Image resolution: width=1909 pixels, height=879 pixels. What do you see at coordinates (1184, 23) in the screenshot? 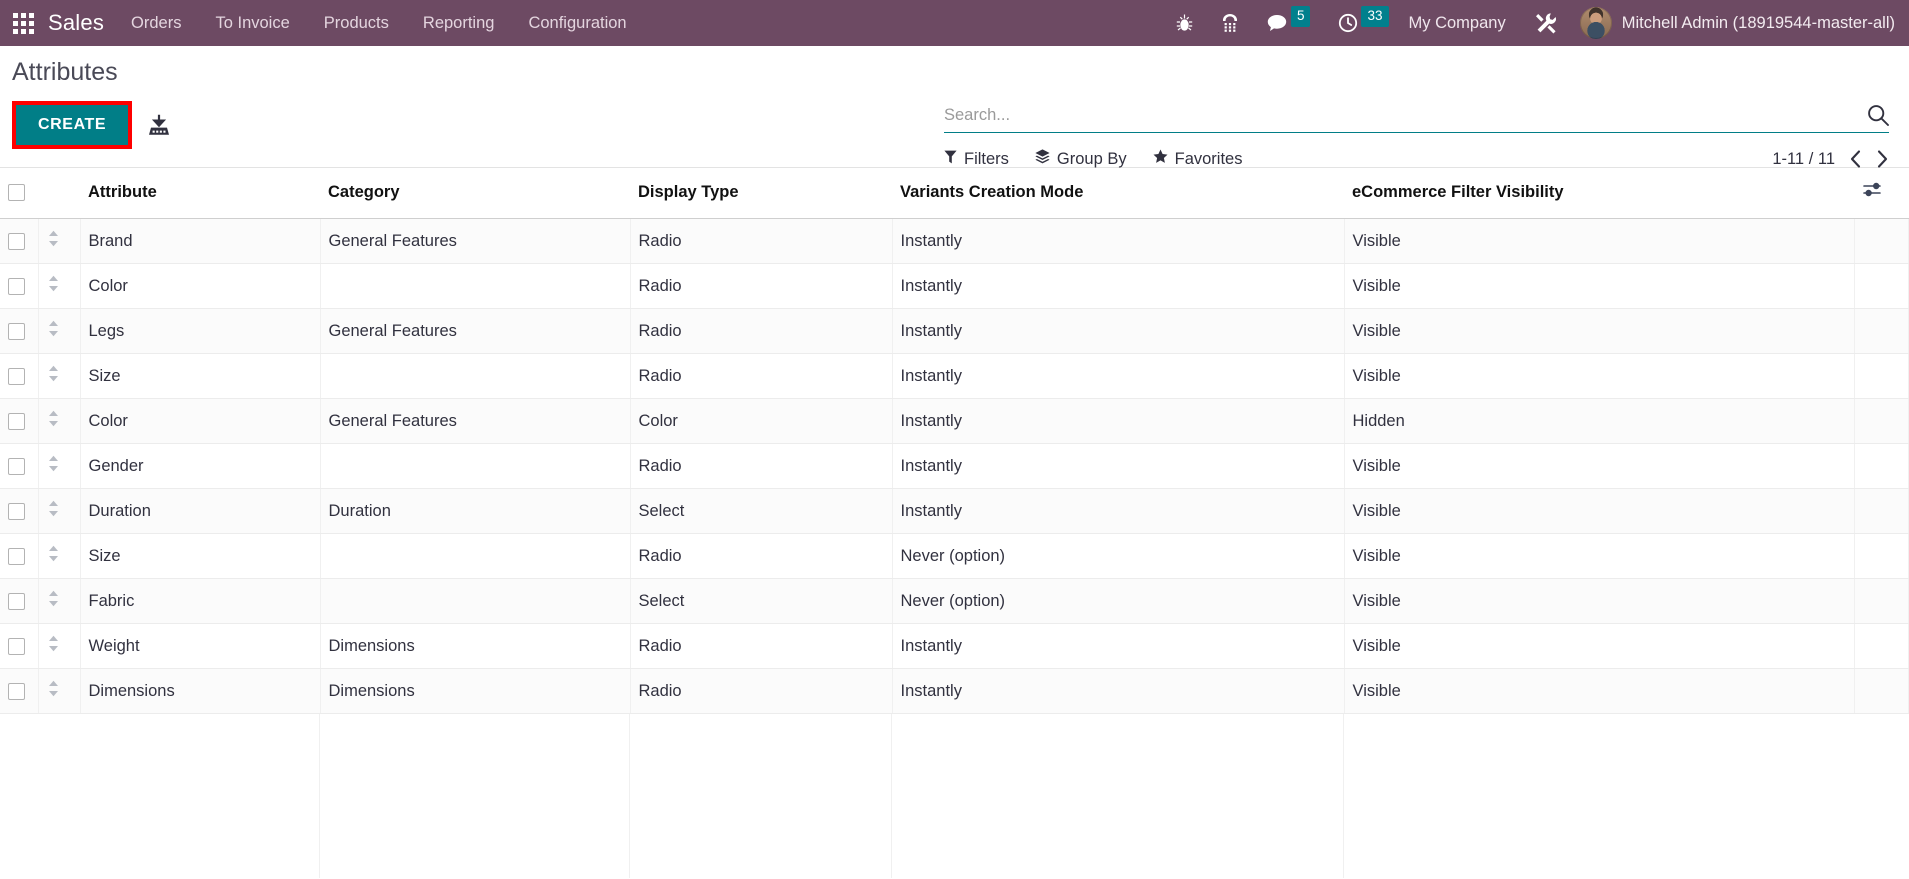
I see `bug-icon` at bounding box center [1184, 23].